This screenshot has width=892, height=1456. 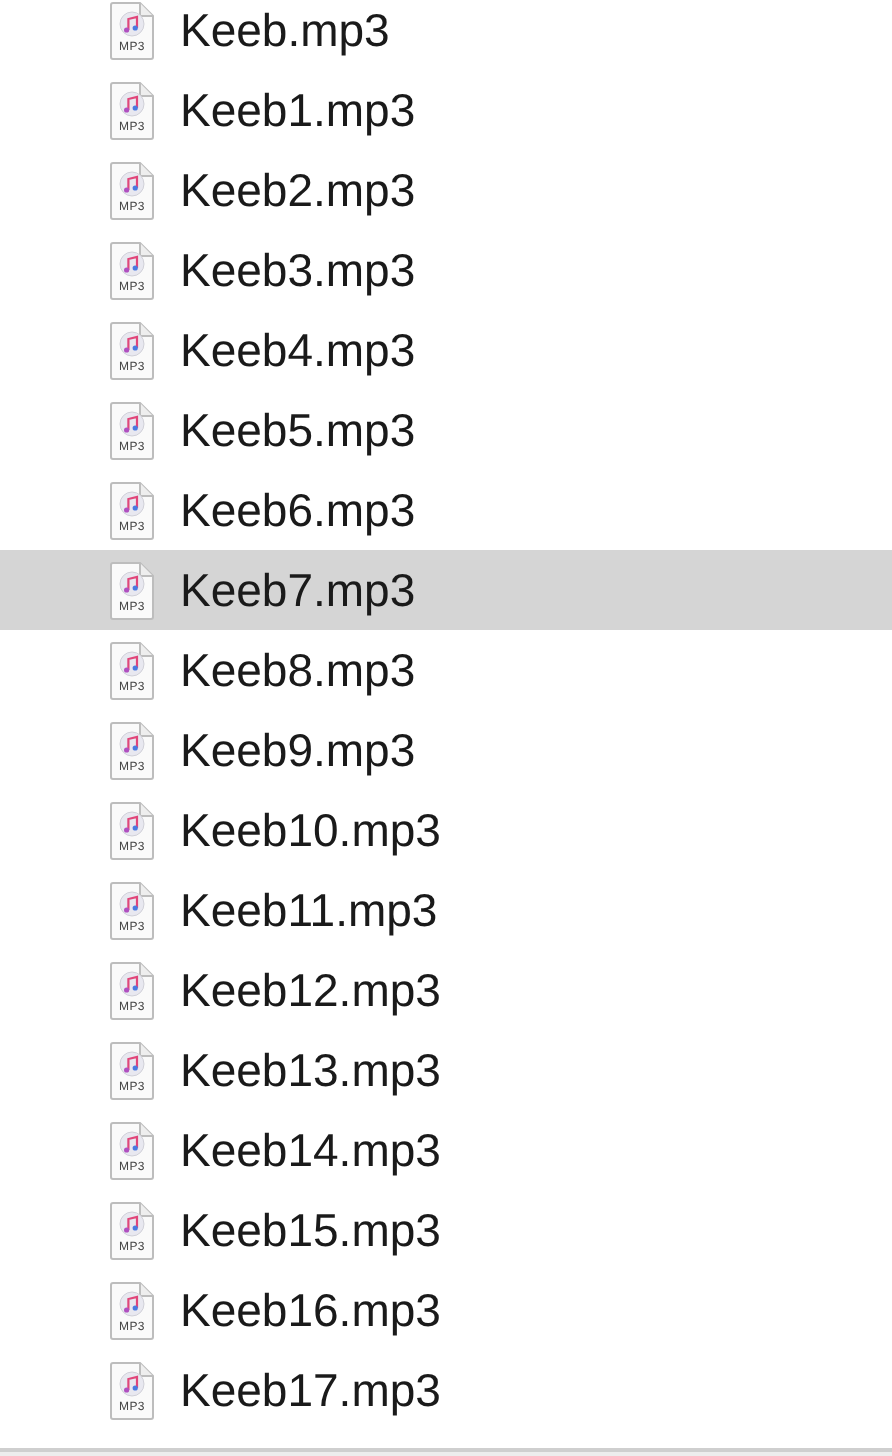 What do you see at coordinates (310, 1390) in the screenshot?
I see `file-name: Keeb17.mp3` at bounding box center [310, 1390].